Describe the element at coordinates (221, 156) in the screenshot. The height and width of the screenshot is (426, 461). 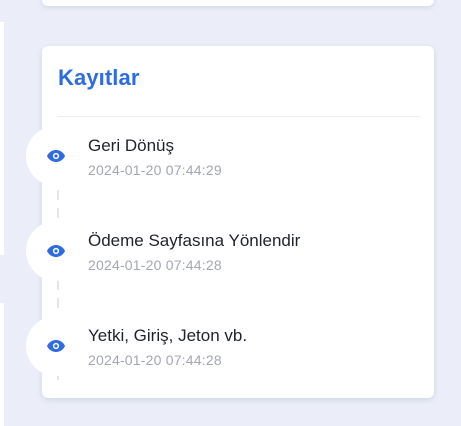
I see `timeline-item: Geri Dönüş 2024-01-20 07:44:29` at that location.